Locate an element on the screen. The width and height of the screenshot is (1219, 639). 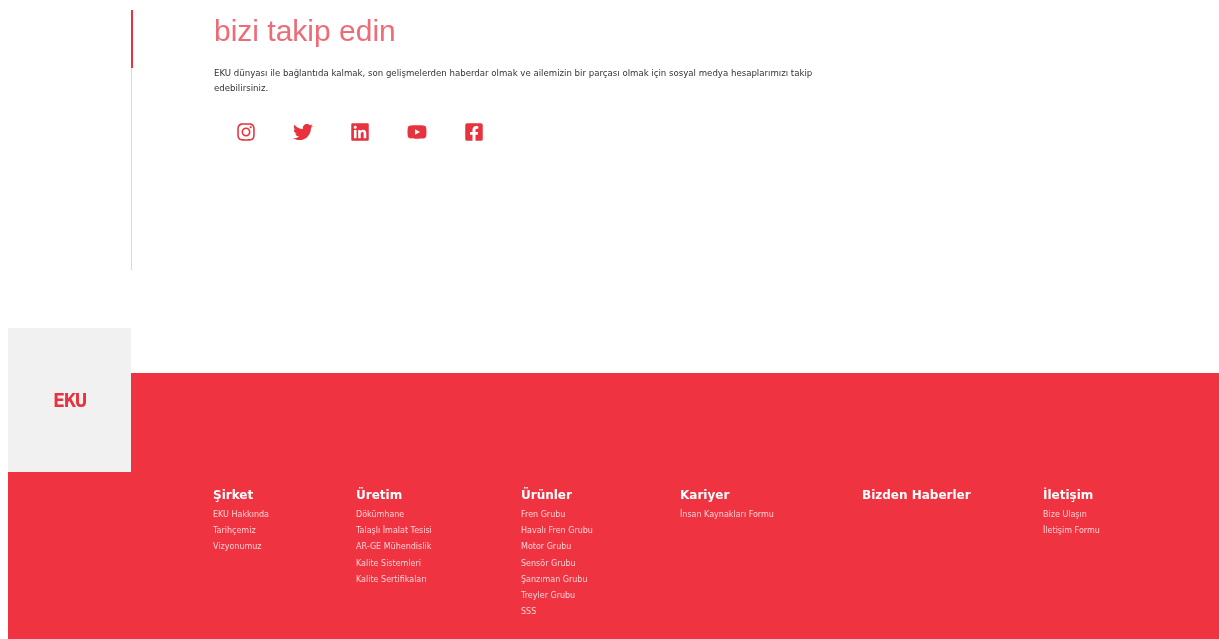
footer-heading: Şirket is located at coordinates (234, 495).